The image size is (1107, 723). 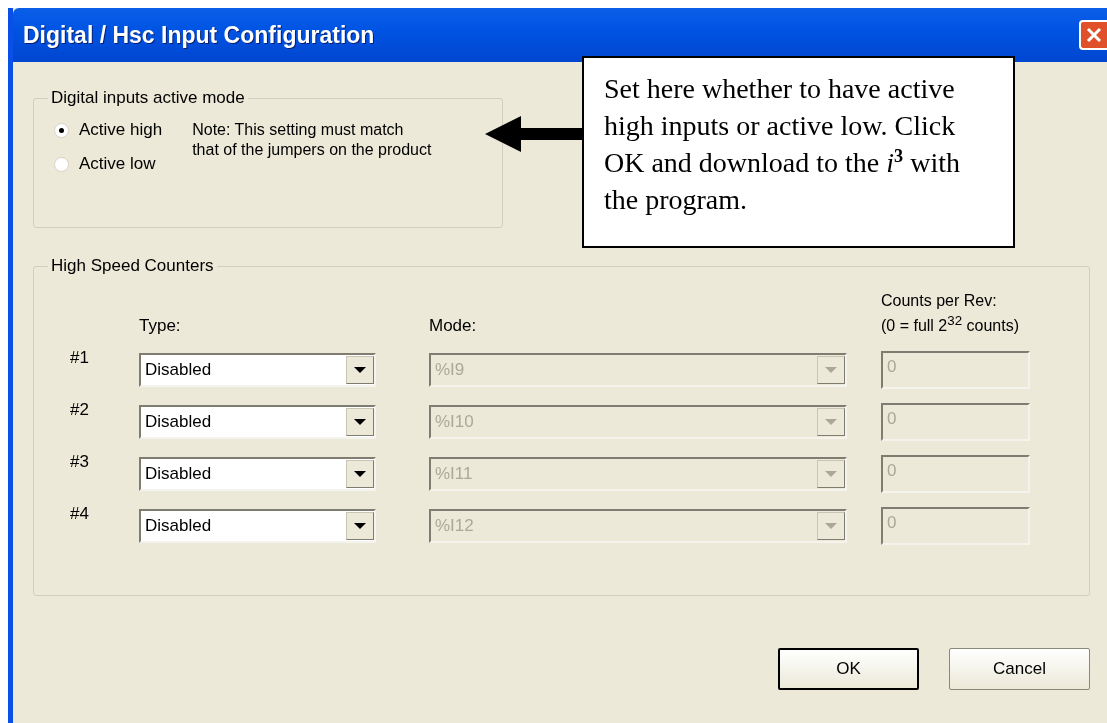 I want to click on radio-option: Active low, so click(x=108, y=164).